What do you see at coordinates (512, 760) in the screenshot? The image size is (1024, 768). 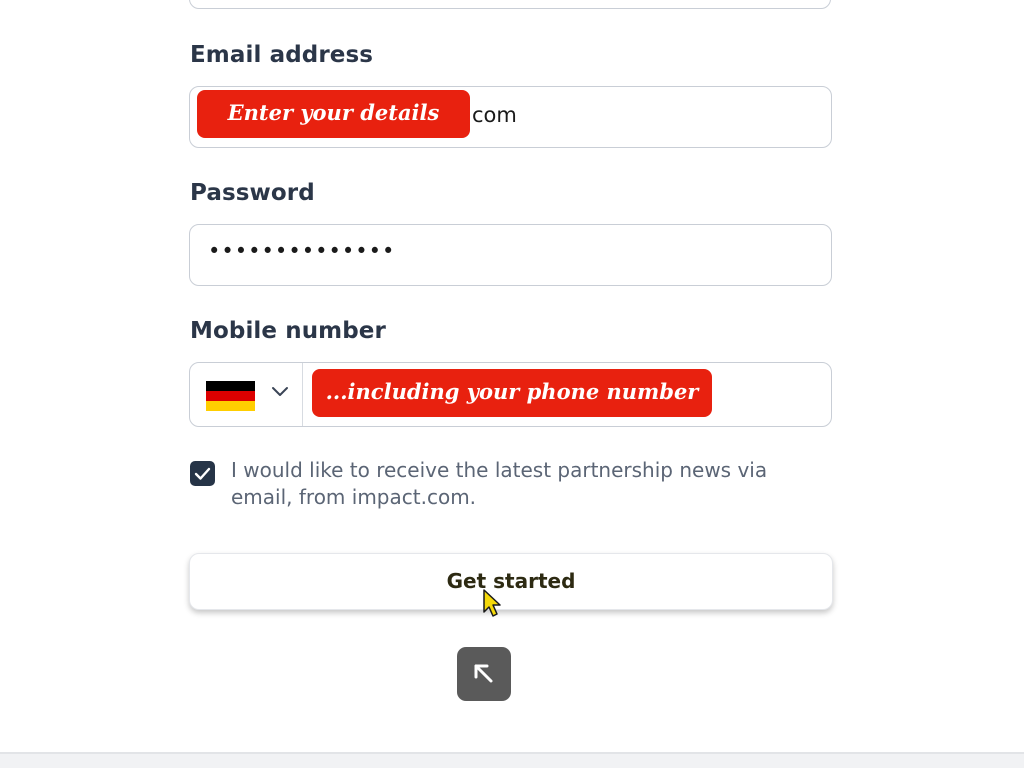 I see `footer-divider` at bounding box center [512, 760].